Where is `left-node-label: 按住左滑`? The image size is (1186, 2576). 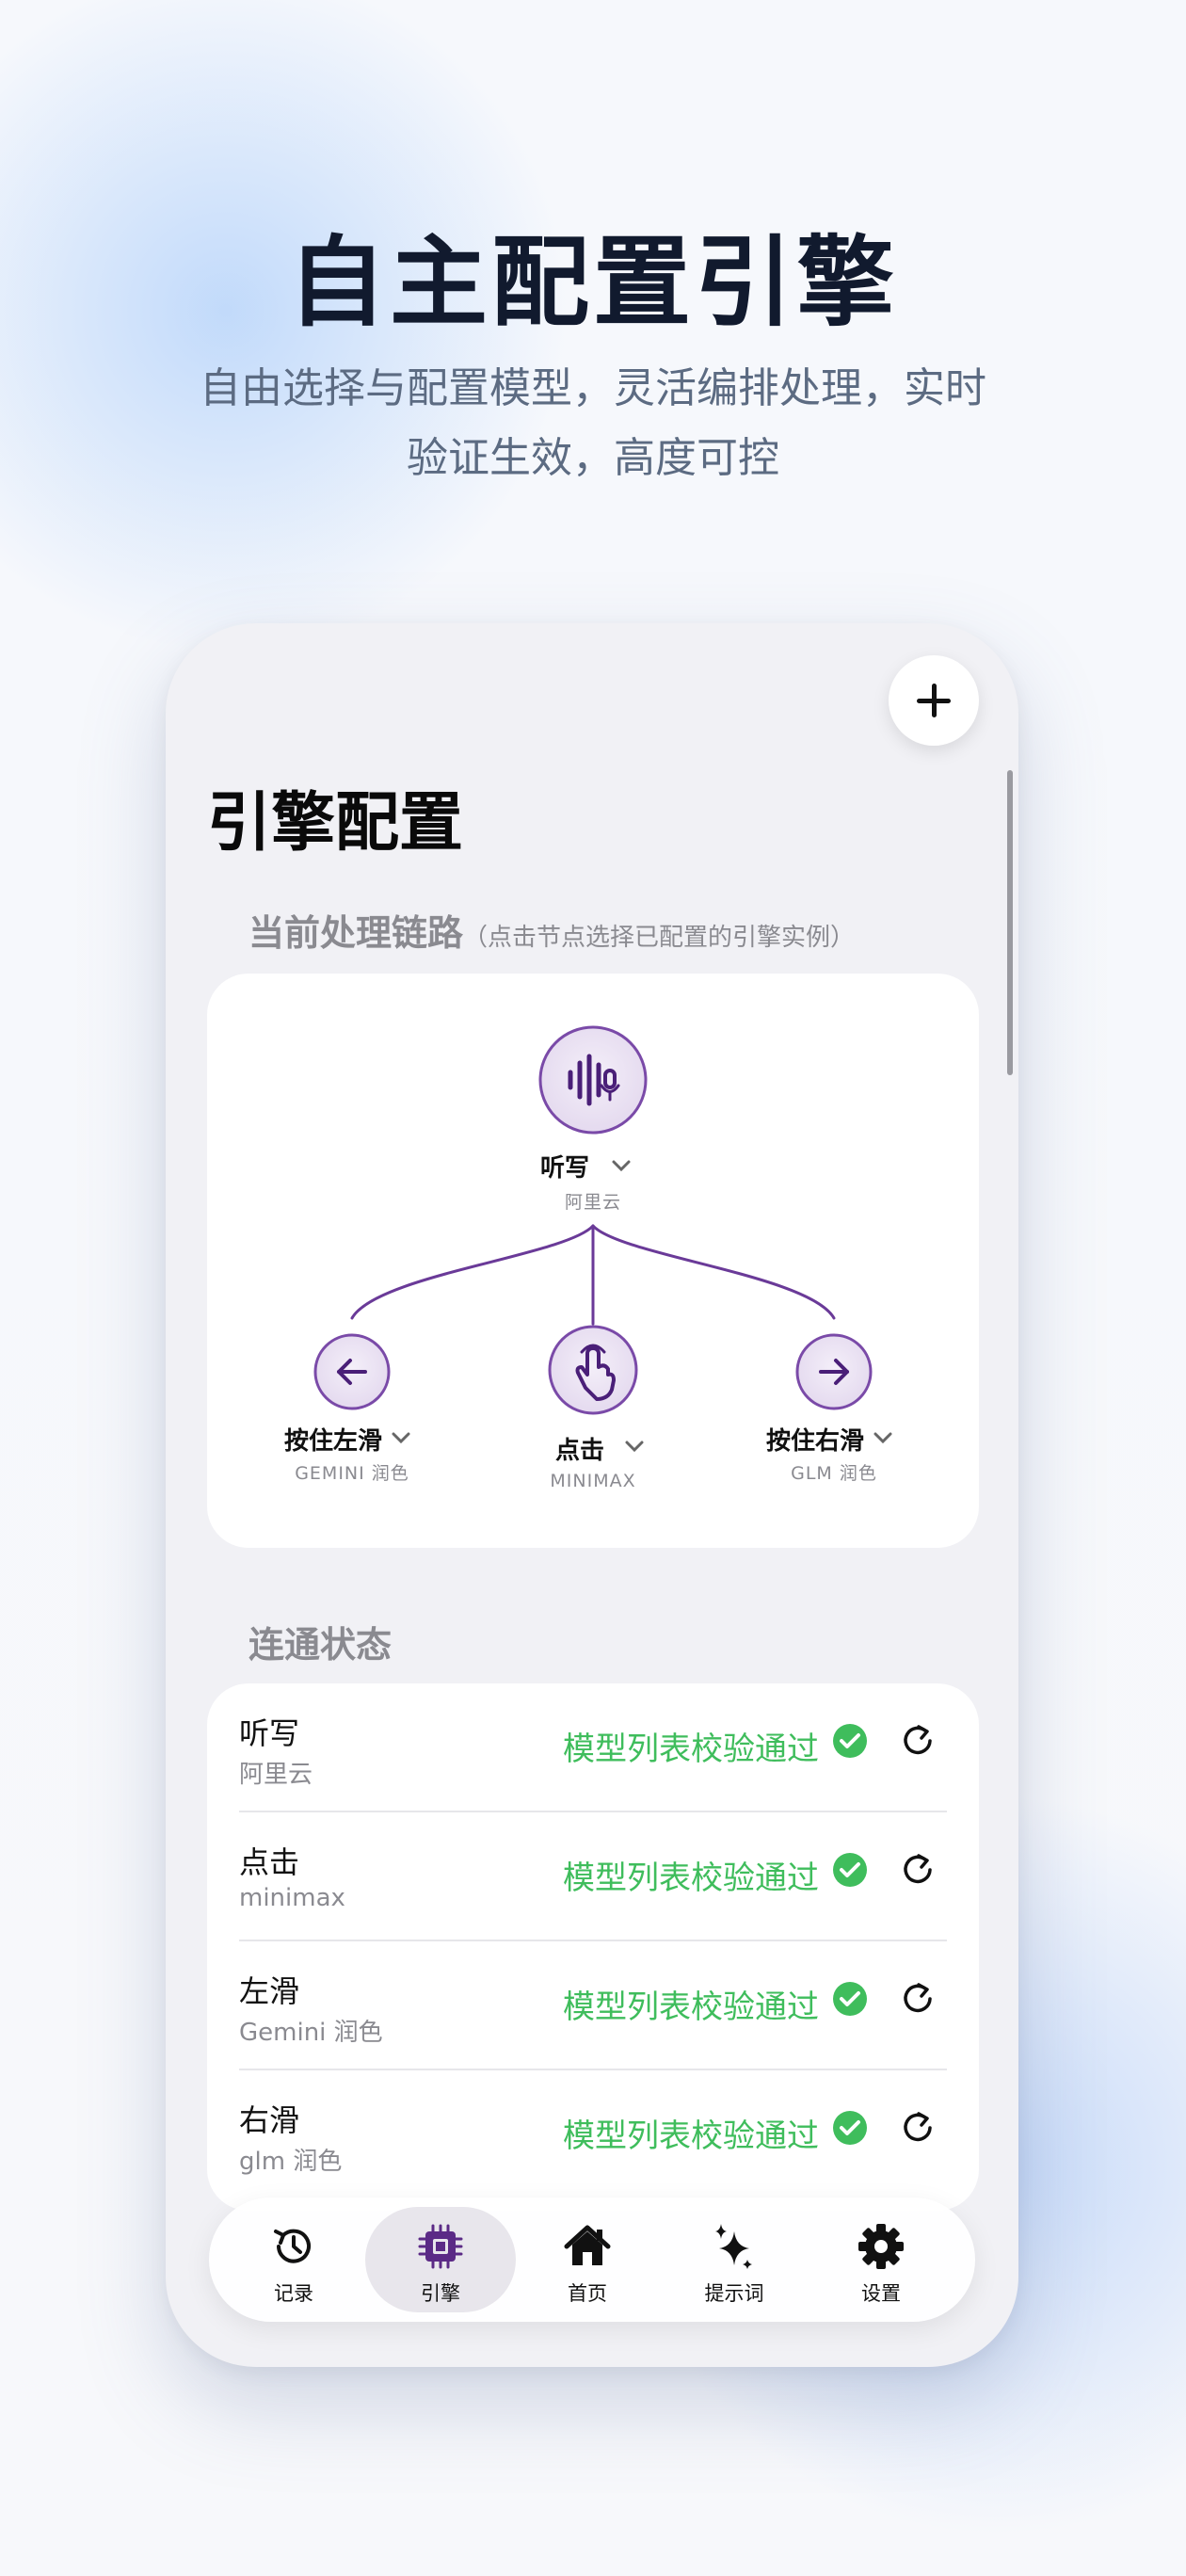
left-node-label: 按住左滑 is located at coordinates (333, 1439).